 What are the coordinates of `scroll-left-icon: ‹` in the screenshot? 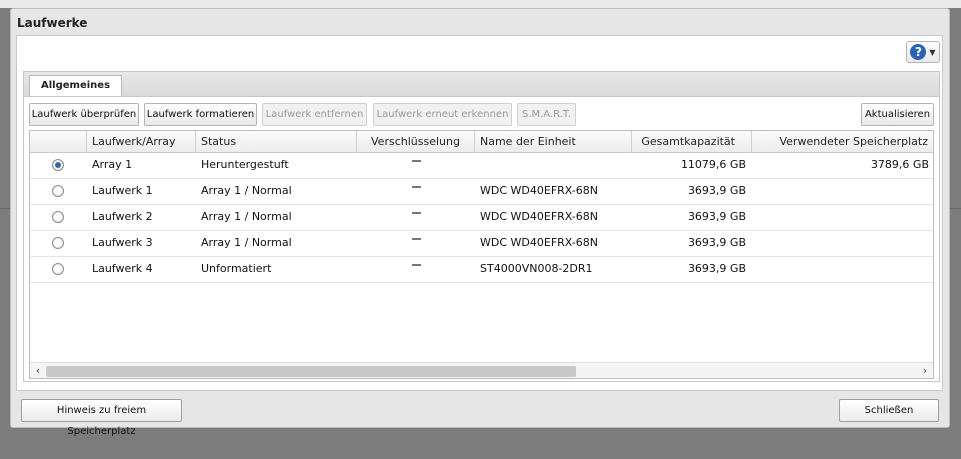 It's located at (38, 370).